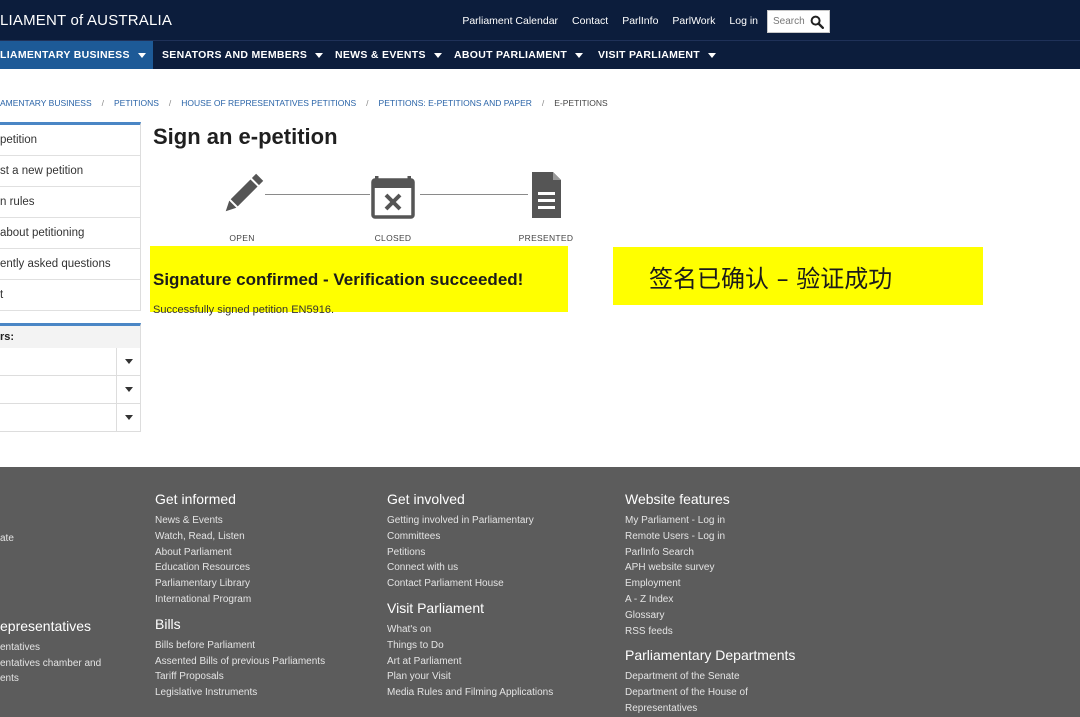  I want to click on footer-link: Legislative Instruments, so click(240, 693).